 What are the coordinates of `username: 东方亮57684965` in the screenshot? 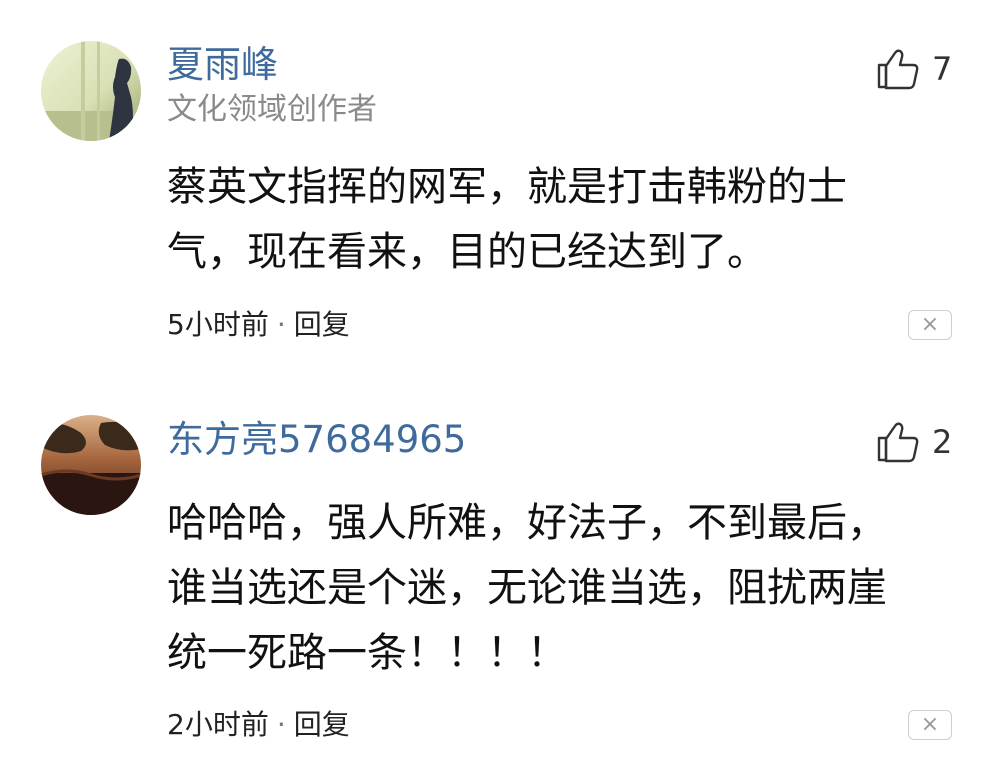 It's located at (316, 440).